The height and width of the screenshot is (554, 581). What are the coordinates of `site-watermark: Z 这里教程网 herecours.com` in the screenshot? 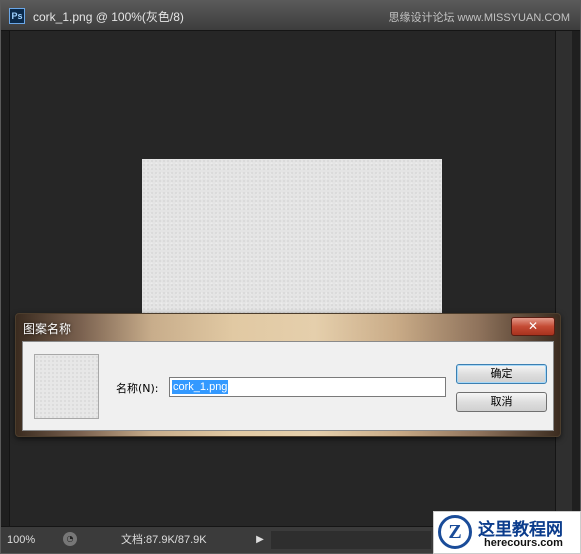 It's located at (507, 532).